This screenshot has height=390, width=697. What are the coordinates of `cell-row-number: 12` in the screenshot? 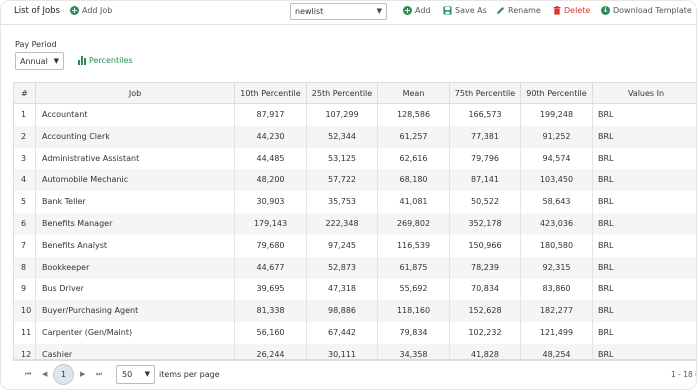 It's located at (25, 351).